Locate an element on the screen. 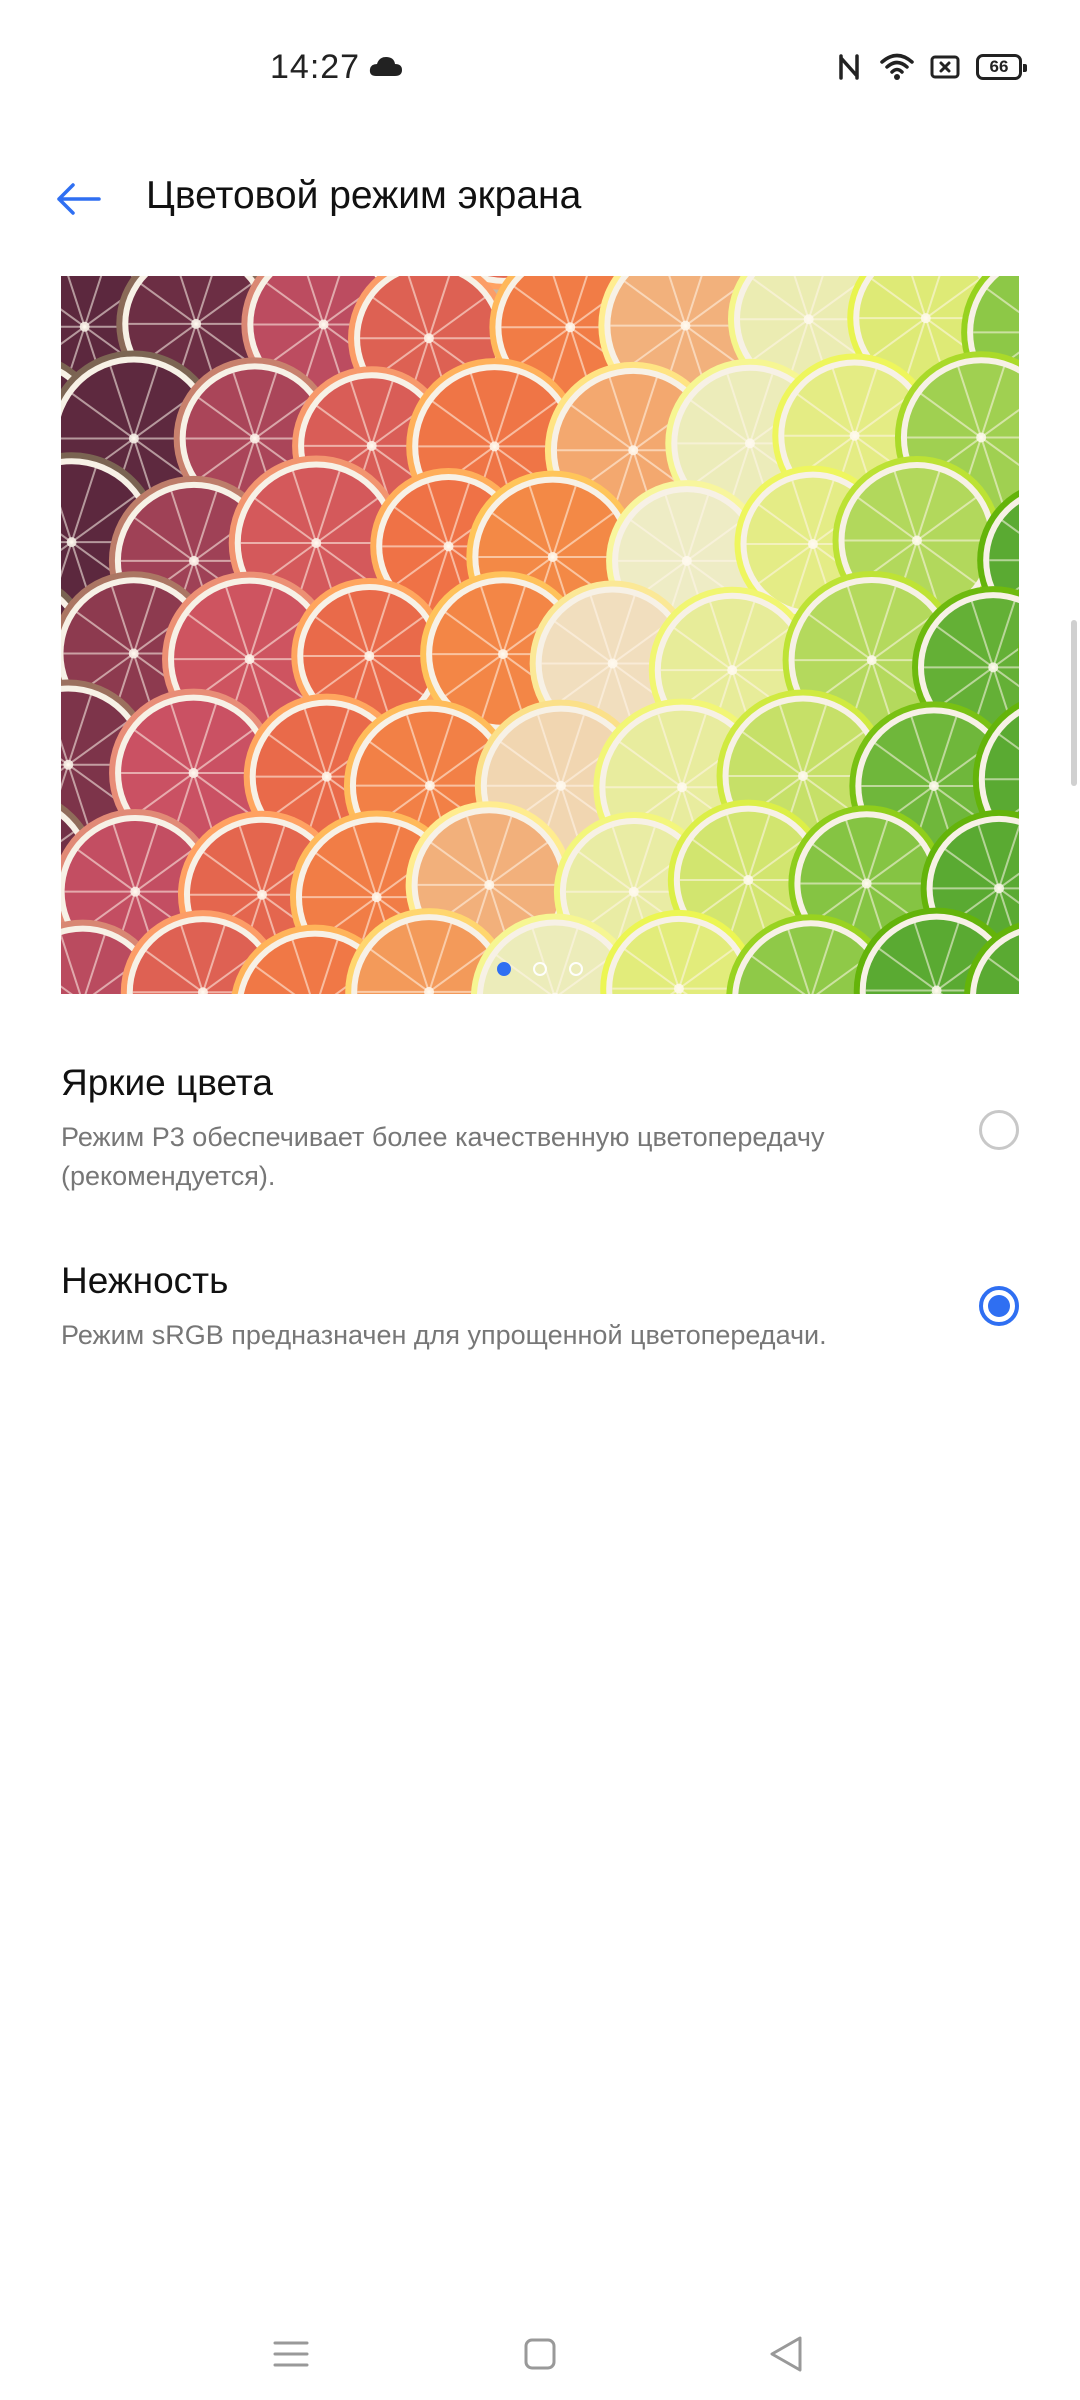 The height and width of the screenshot is (2400, 1080). page-title: Цветовой режим экрана is located at coordinates (364, 195).